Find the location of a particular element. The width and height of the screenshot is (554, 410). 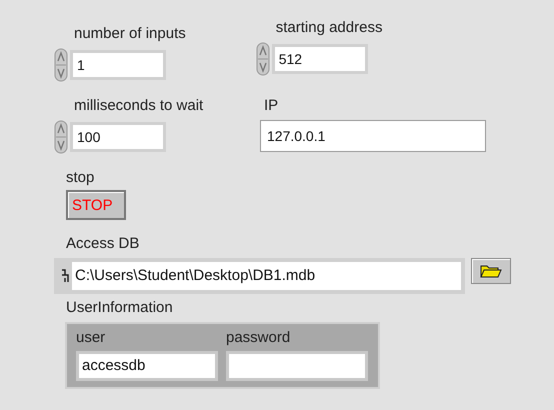

browse-button is located at coordinates (491, 271).